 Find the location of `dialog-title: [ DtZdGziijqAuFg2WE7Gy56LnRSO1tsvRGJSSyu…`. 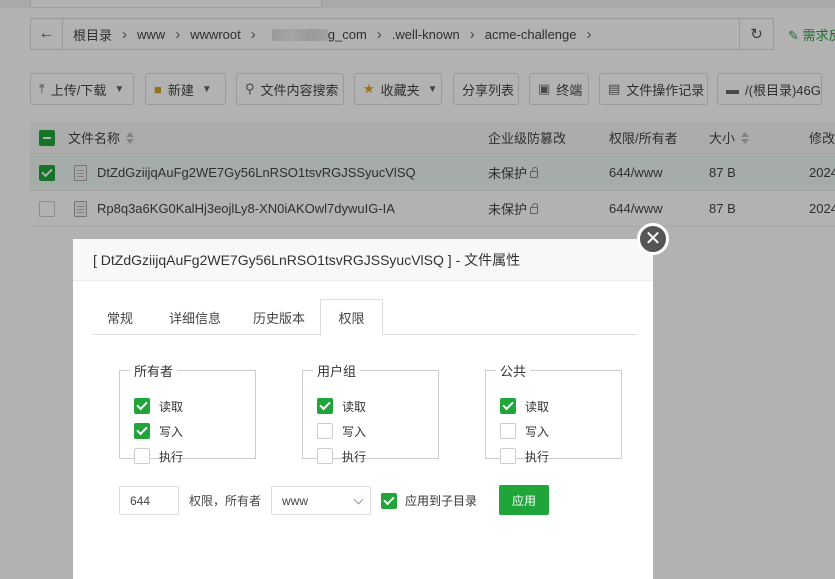

dialog-title: [ DtZdGziijqAuFg2WE7Gy56LnRSO1tsvRGJSSyu… is located at coordinates (363, 260).